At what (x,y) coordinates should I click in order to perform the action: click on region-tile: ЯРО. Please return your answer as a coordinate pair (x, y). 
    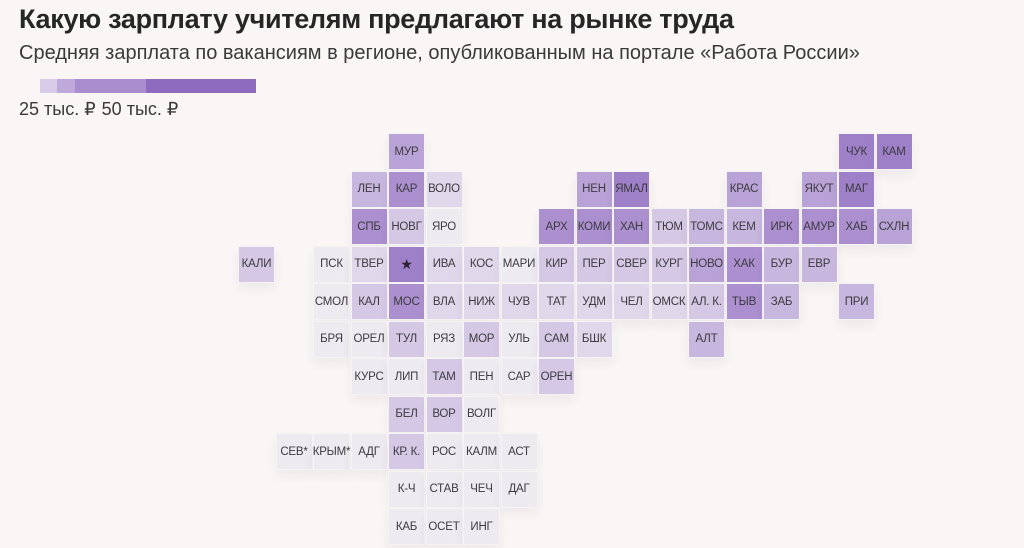
    Looking at the image, I should click on (444, 226).